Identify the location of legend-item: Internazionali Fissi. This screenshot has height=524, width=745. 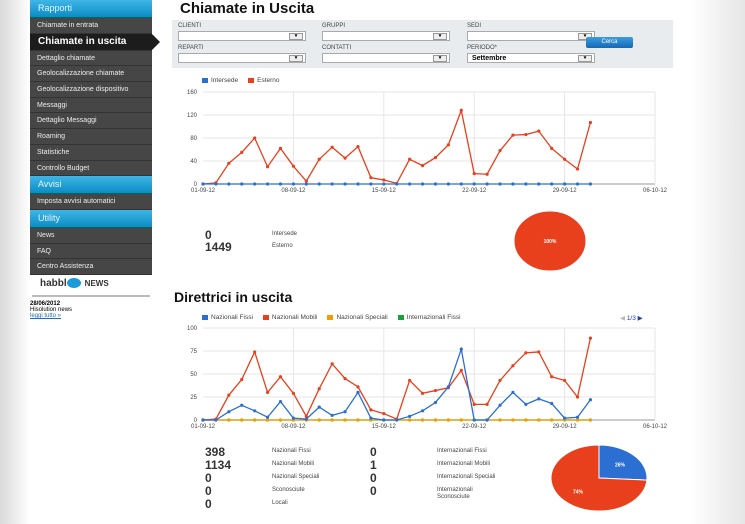
(429, 317).